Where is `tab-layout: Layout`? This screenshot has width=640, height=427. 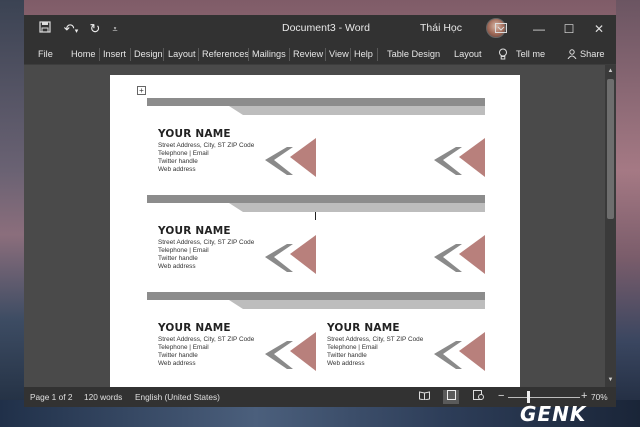 tab-layout: Layout is located at coordinates (182, 54).